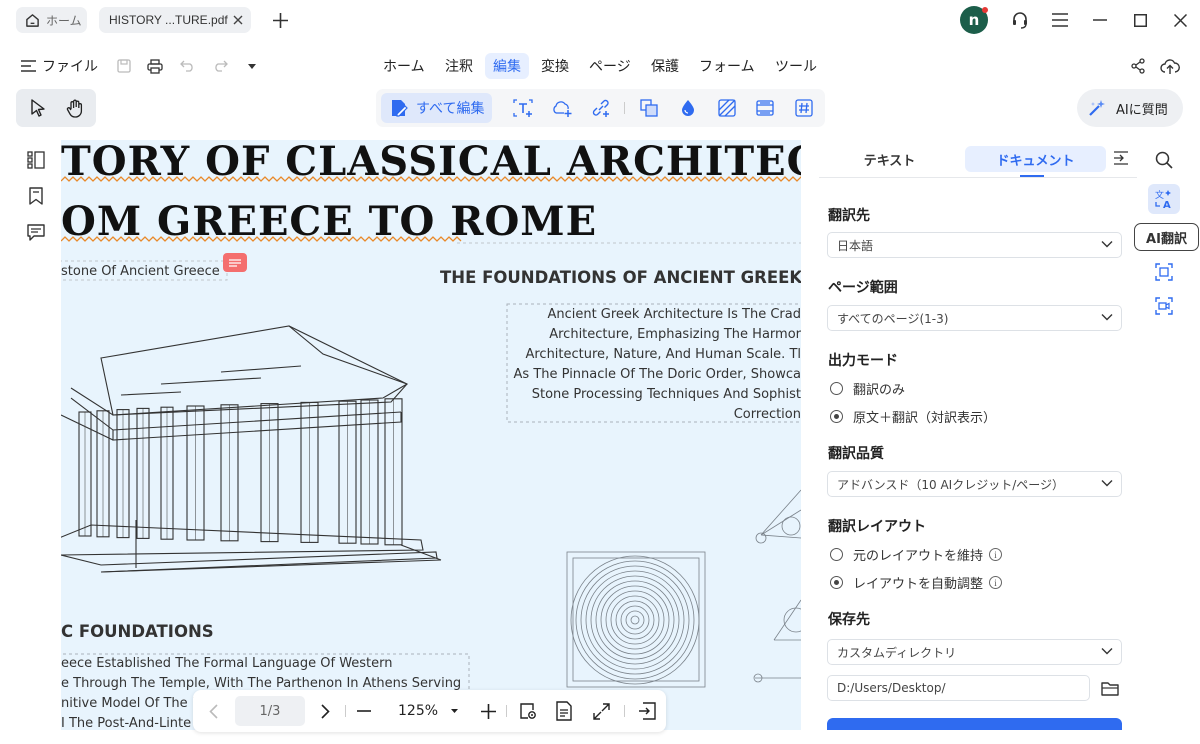  What do you see at coordinates (610, 66) in the screenshot?
I see `tab-page: ページ` at bounding box center [610, 66].